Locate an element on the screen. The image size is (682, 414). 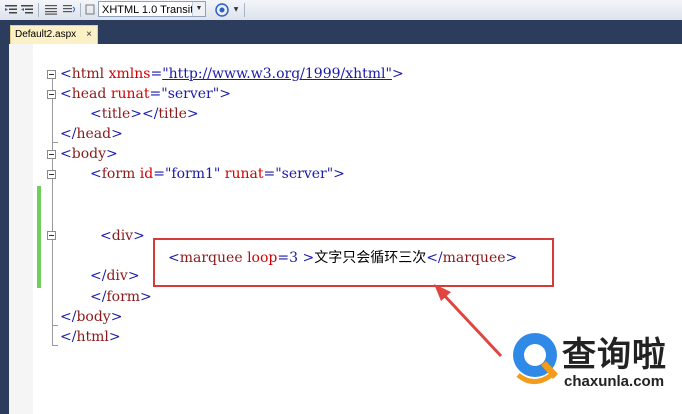
watermark-logo: 查询啦 chaxunla.com is located at coordinates (593, 360).